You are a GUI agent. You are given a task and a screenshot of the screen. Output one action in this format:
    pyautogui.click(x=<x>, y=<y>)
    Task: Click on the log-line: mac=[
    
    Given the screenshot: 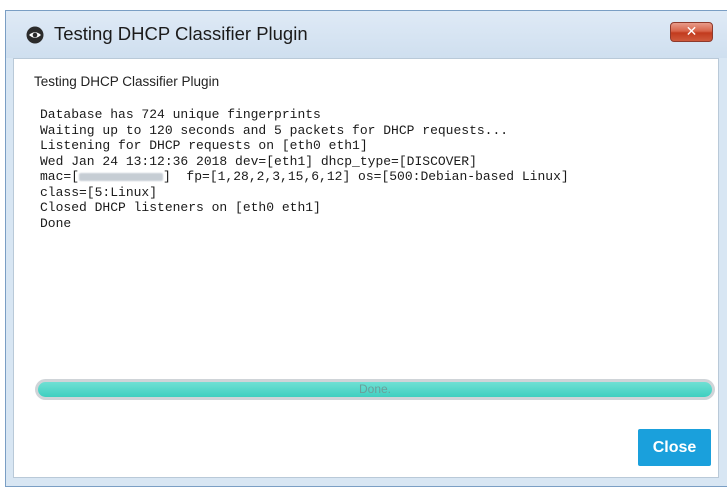 What is the action you would take?
    pyautogui.click(x=60, y=176)
    